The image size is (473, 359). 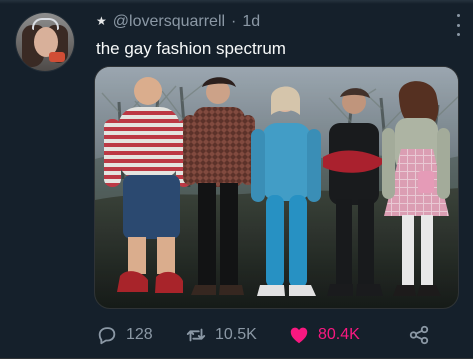 What do you see at coordinates (57, 57) in the screenshot?
I see `snack-icon` at bounding box center [57, 57].